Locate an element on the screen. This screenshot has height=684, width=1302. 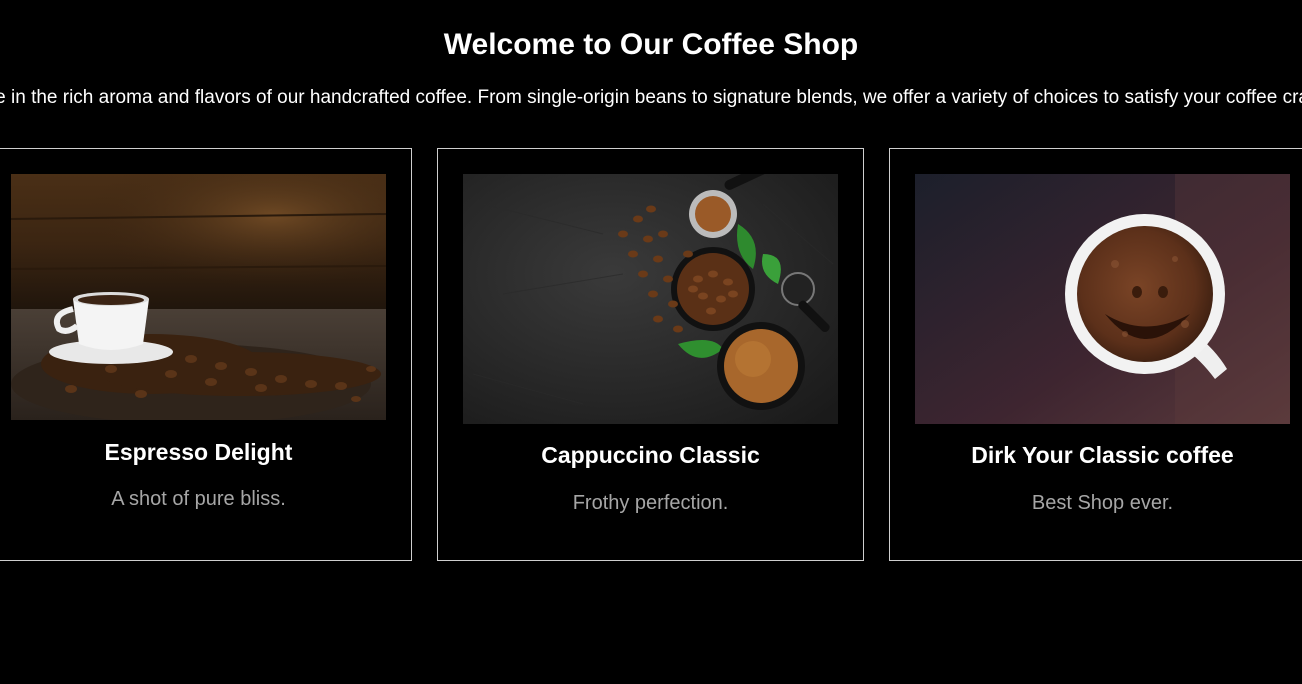
card-title: Espresso Delight is located at coordinates (198, 452).